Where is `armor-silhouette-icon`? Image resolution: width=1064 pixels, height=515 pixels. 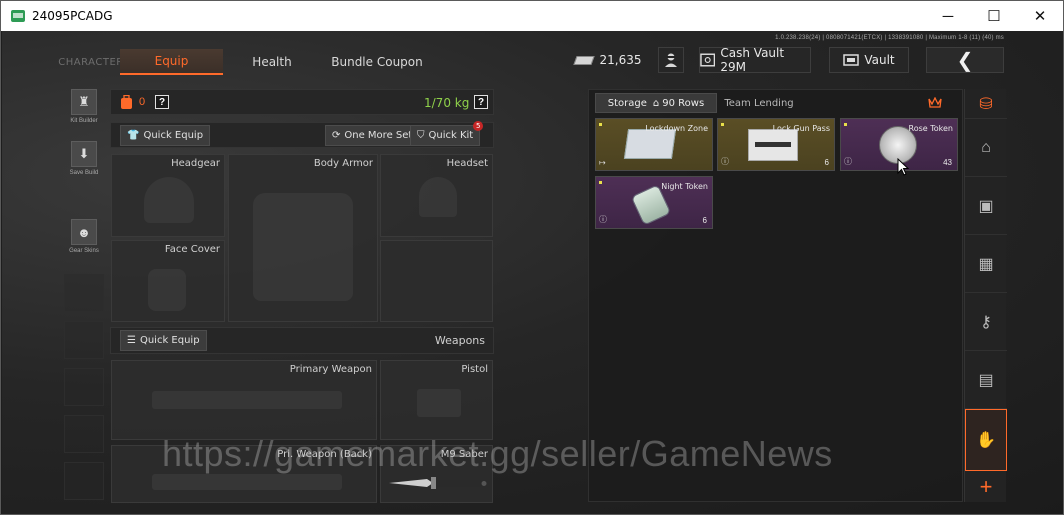
armor-silhouette-icon is located at coordinates (303, 247).